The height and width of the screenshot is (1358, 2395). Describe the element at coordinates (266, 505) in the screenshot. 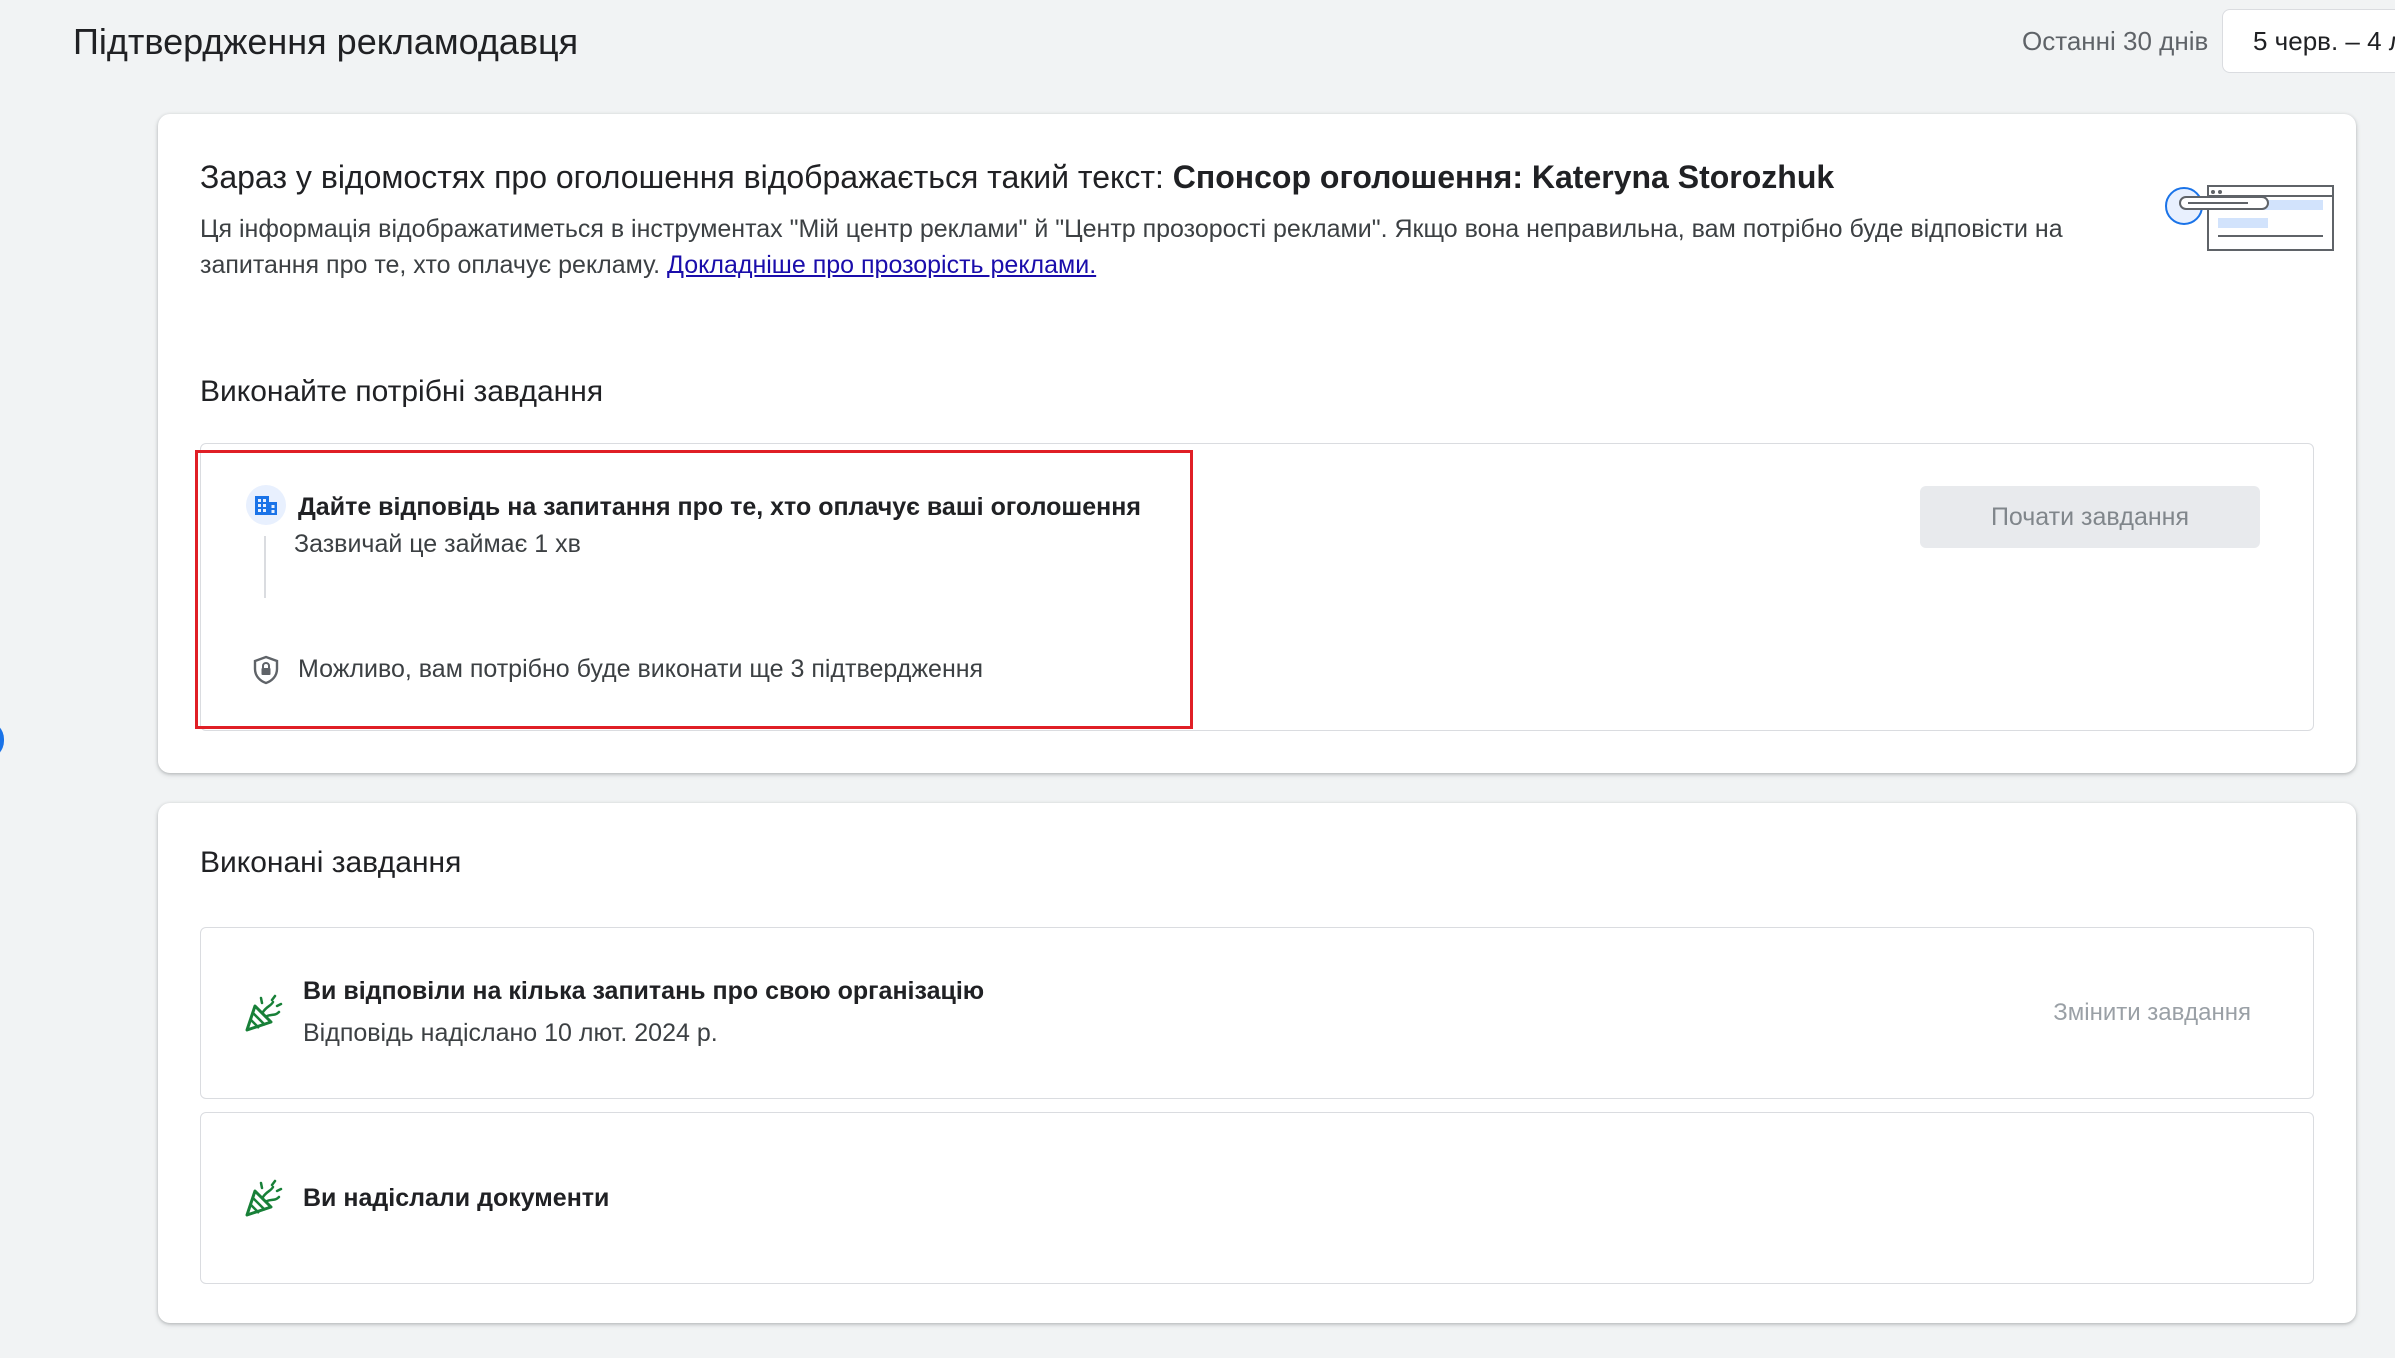

I see `building-icon` at that location.